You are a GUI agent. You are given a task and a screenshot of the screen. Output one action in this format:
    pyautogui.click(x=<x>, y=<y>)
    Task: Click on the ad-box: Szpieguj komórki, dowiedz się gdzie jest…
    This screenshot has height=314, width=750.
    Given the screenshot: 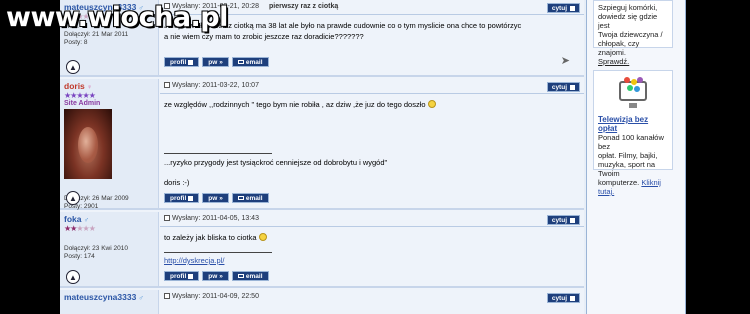 What is the action you would take?
    pyautogui.click(x=633, y=33)
    